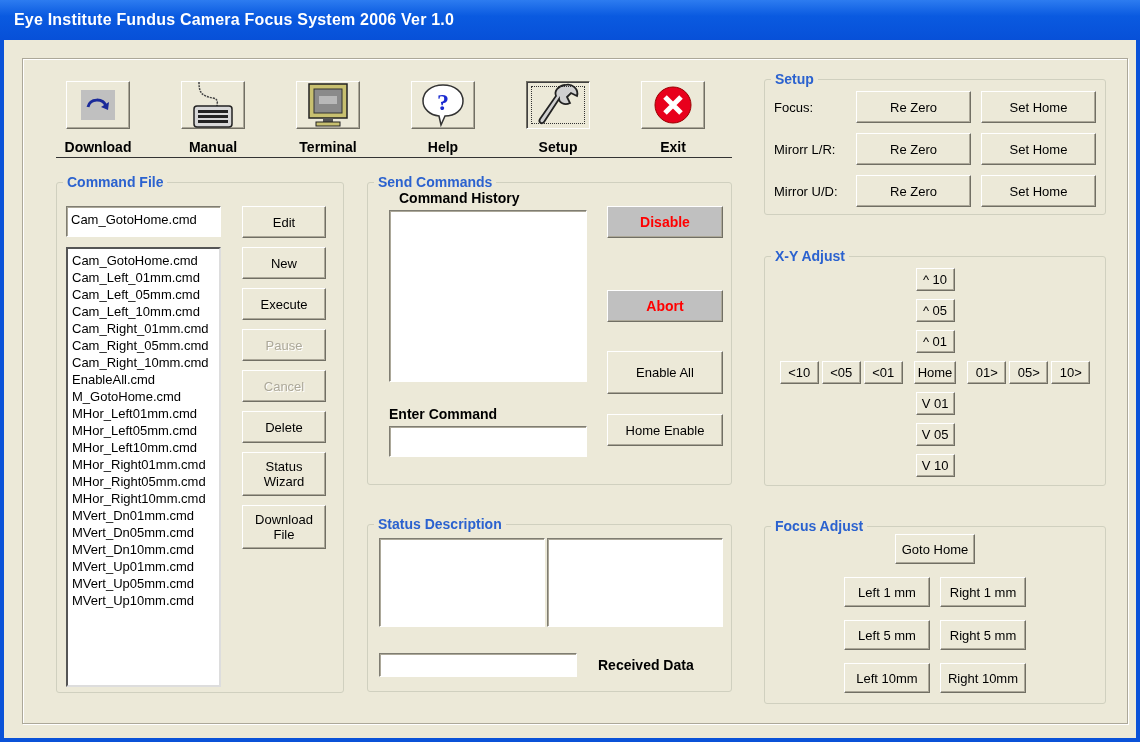  Describe the element at coordinates (673, 147) in the screenshot. I see `toolbar-label: Exit` at that location.